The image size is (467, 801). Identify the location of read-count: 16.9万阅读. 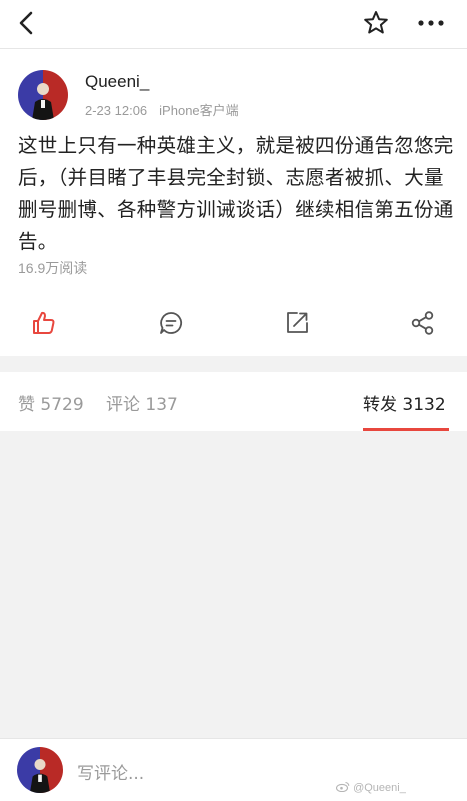
(53, 268).